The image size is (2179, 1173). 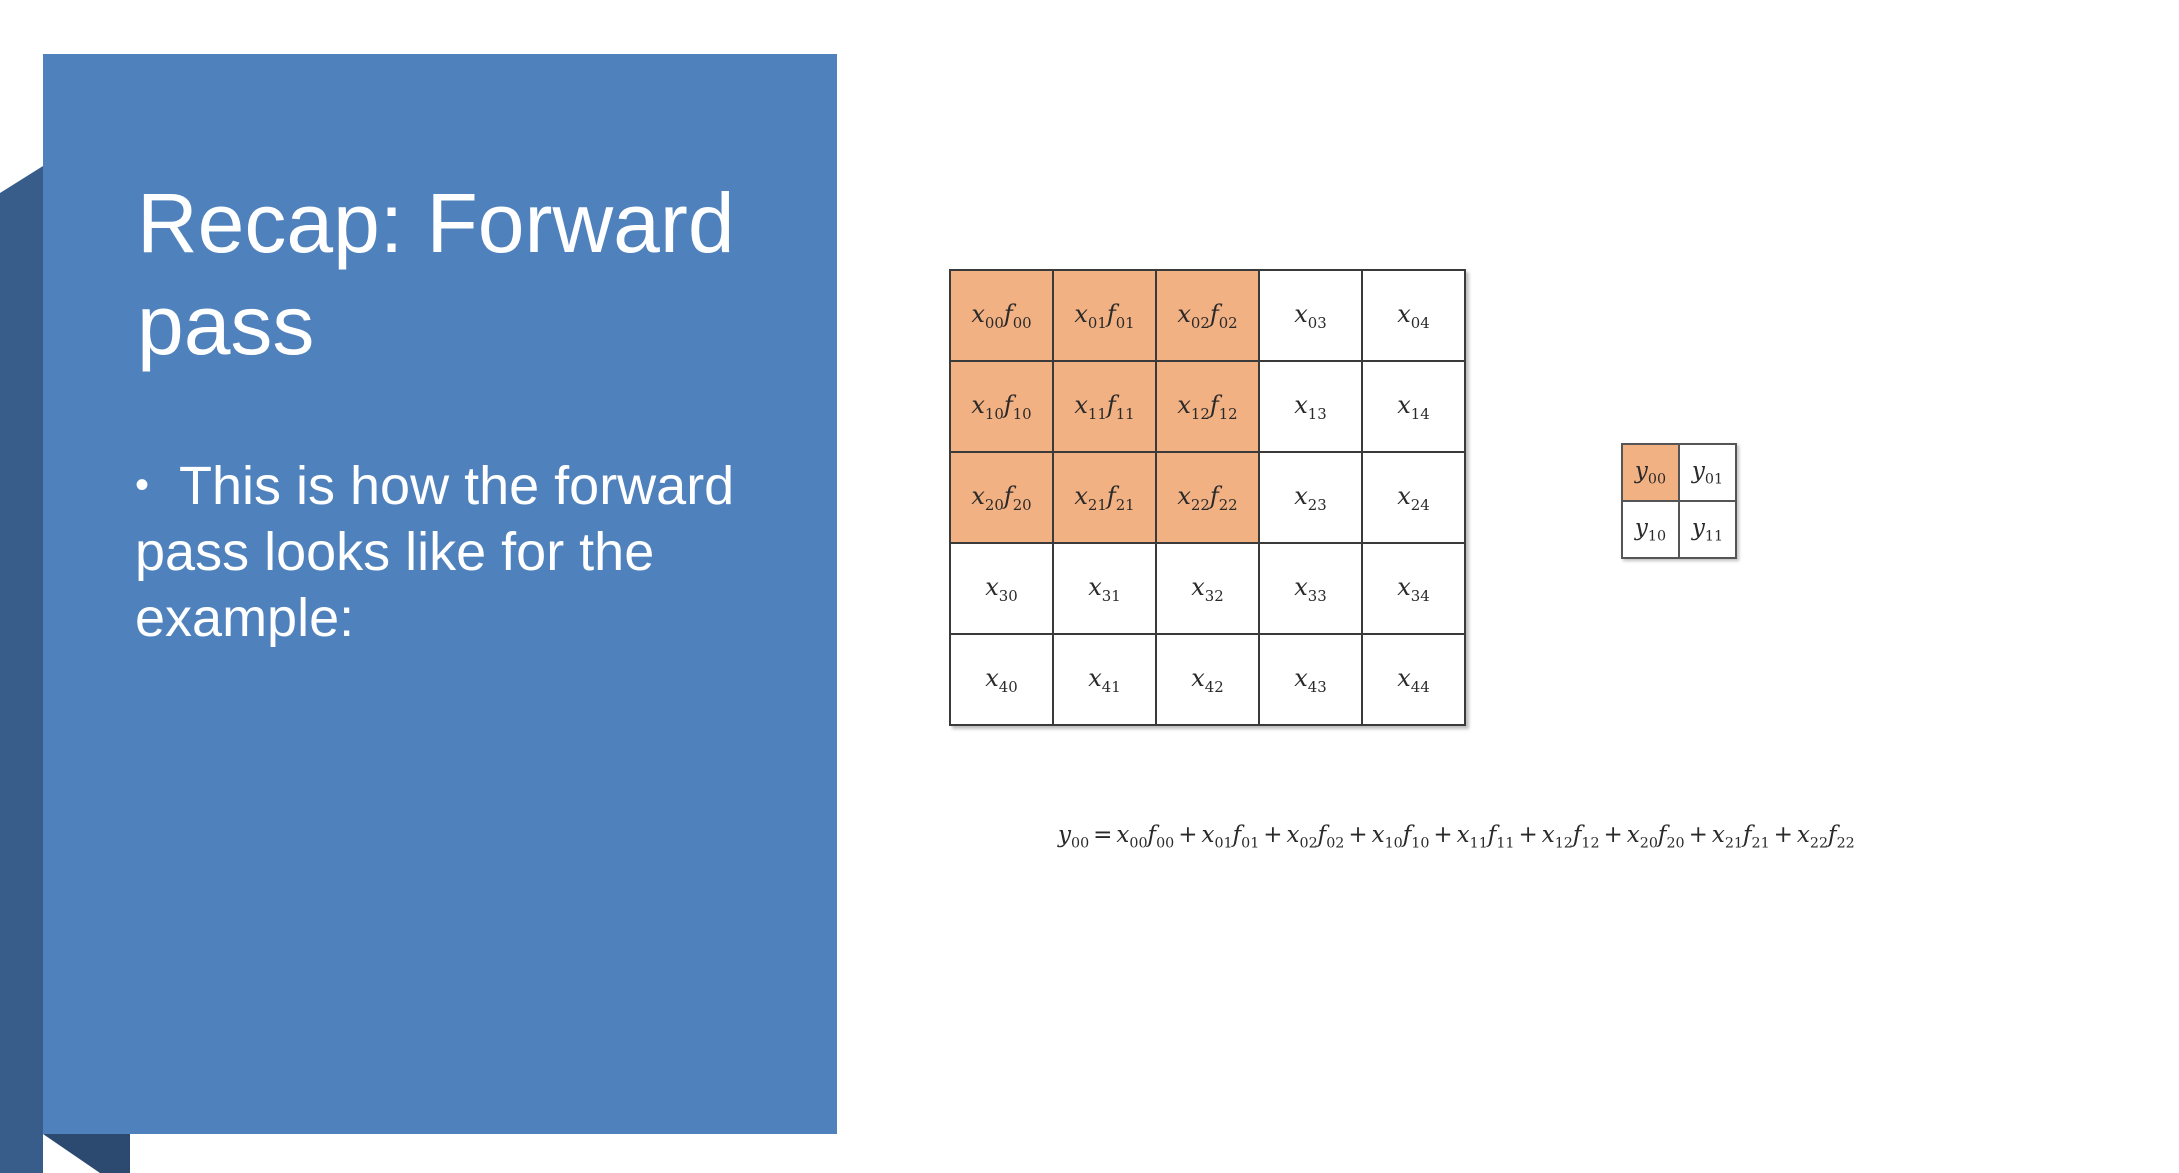 I want to click on equation-lhs: y00, so click(x=1074, y=837).